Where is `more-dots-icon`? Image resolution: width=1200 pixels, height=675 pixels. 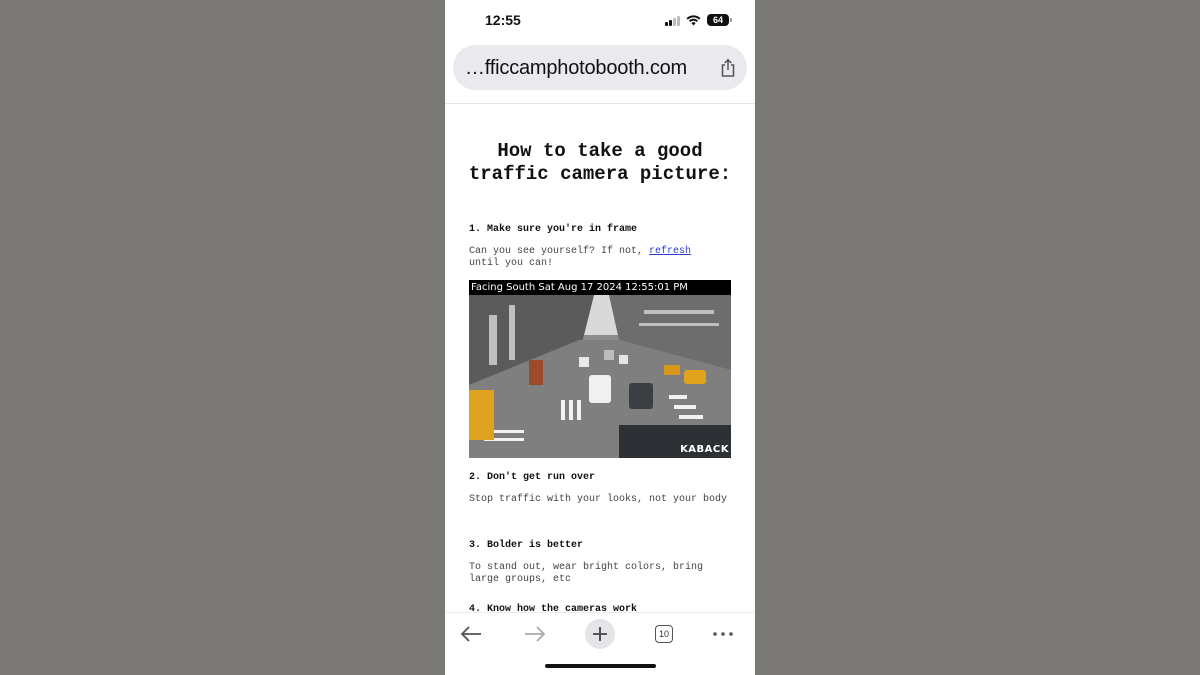
more-dots-icon is located at coordinates (723, 634).